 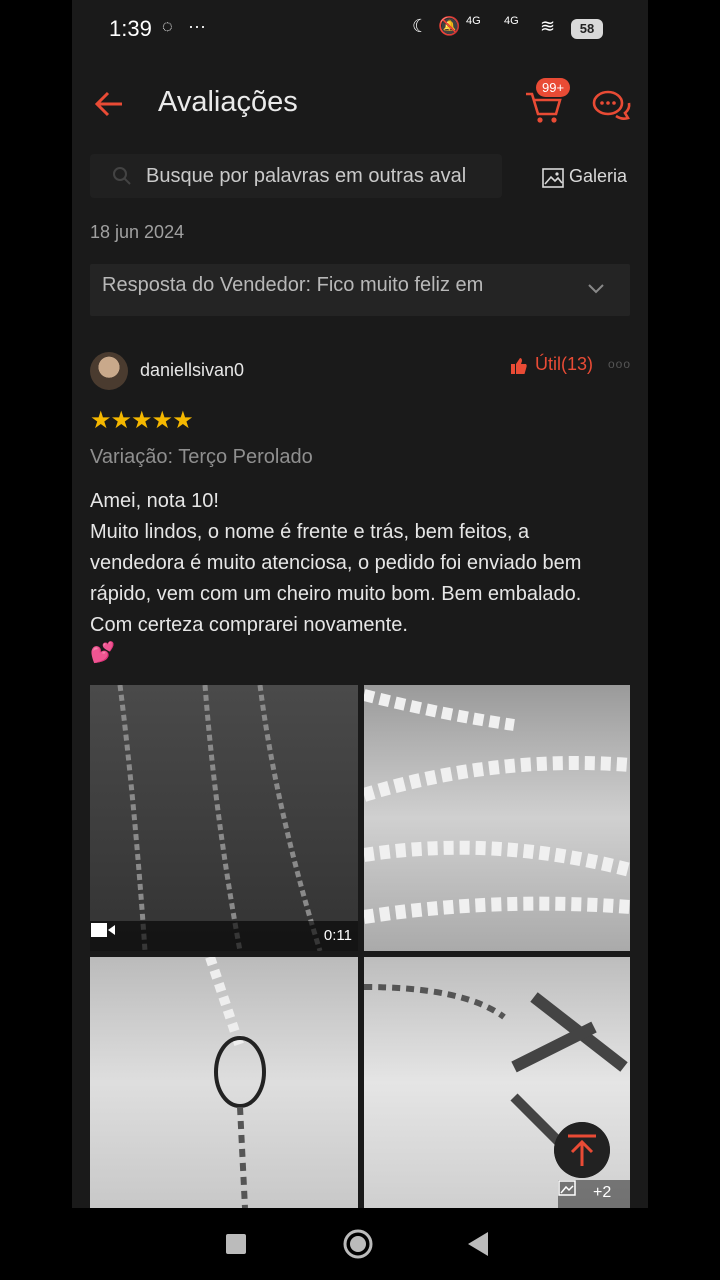 What do you see at coordinates (449, 26) in the screenshot?
I see `mute-icon: 🔕` at bounding box center [449, 26].